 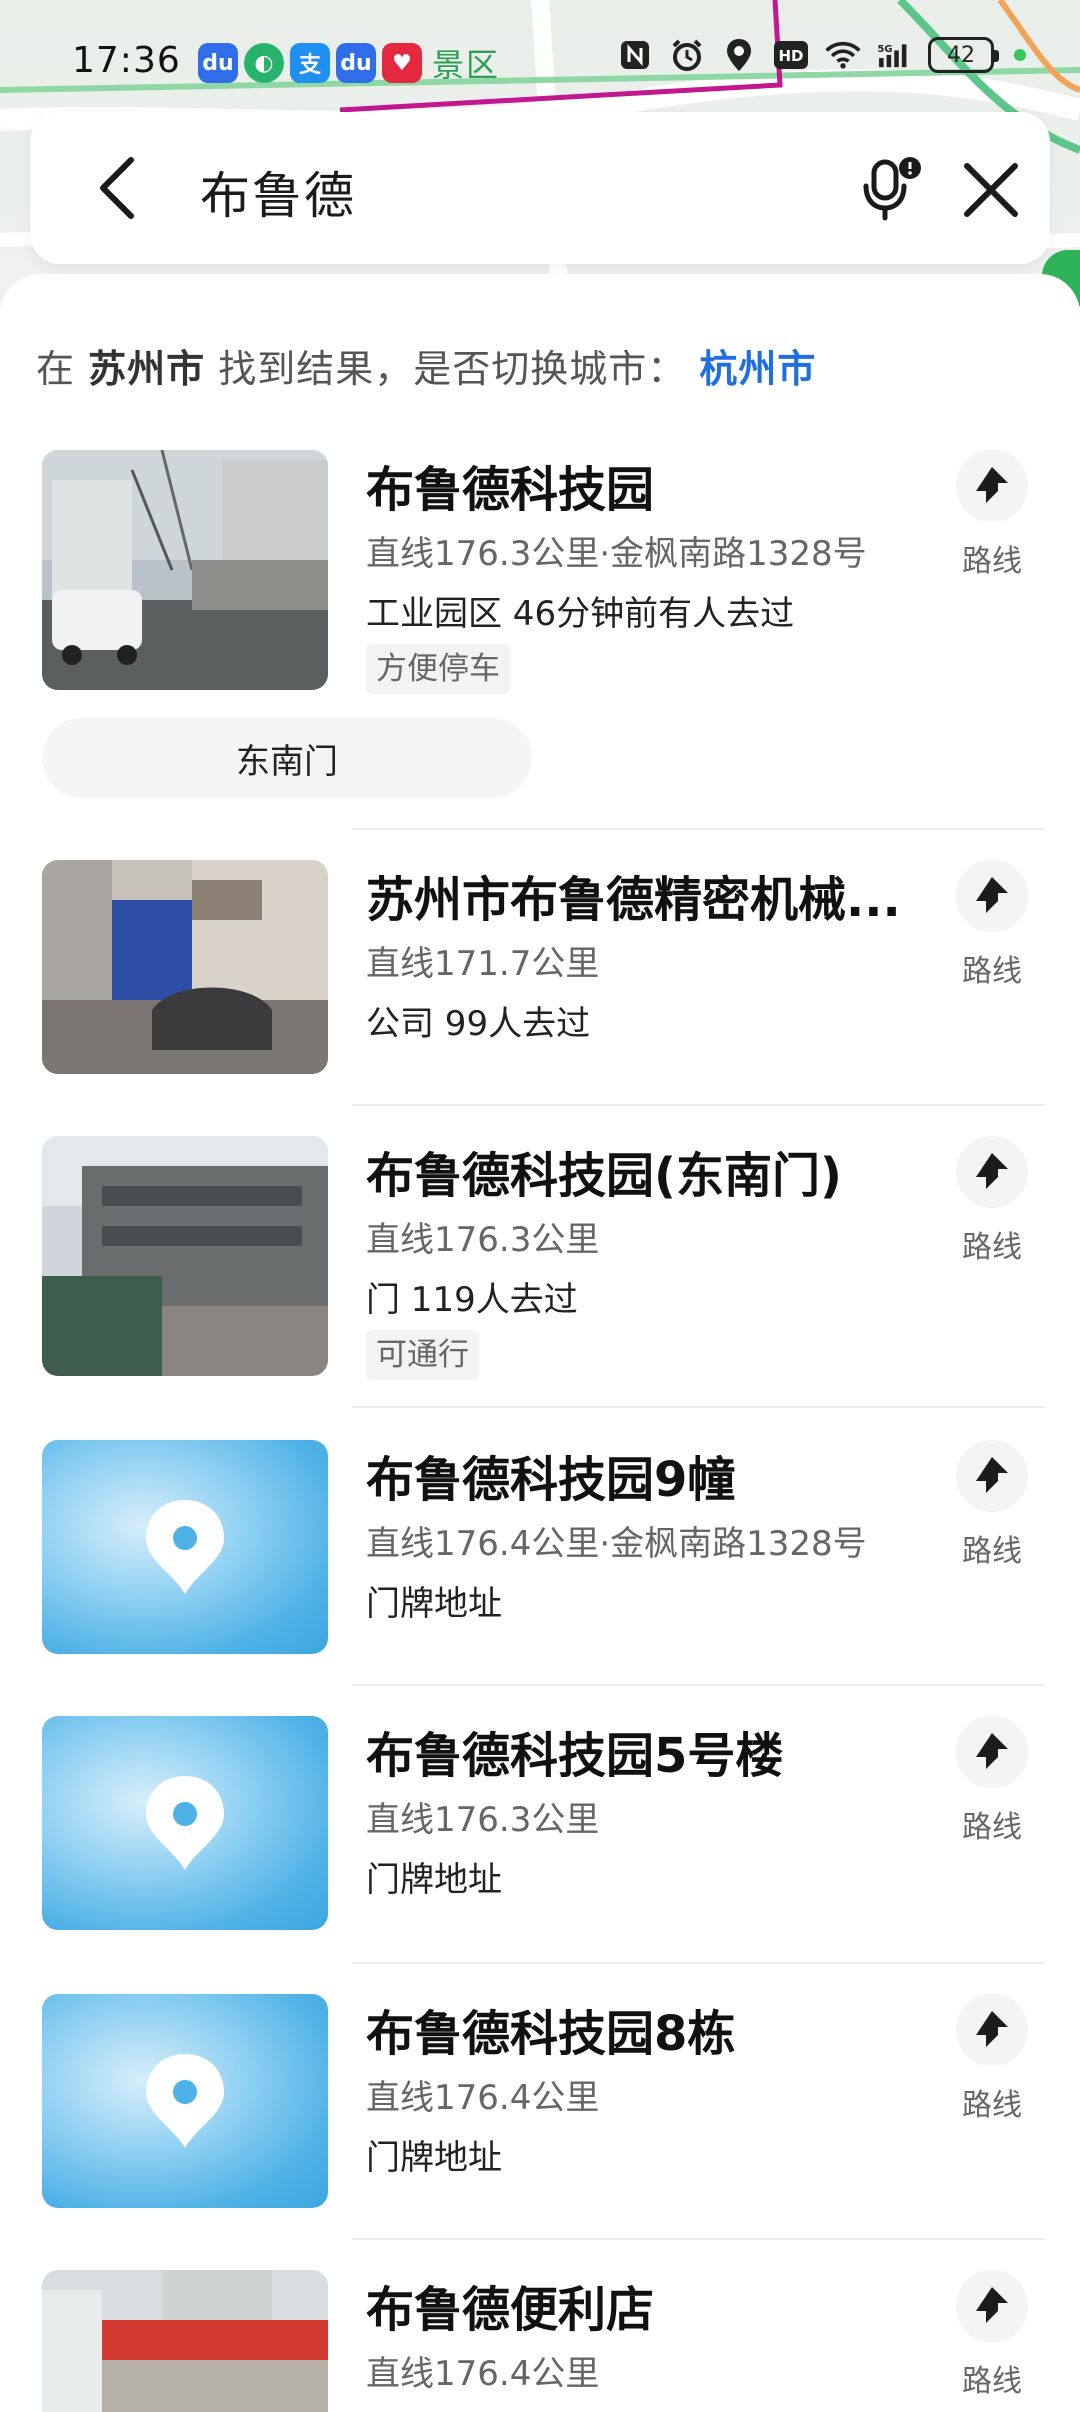 I want to click on result-item: 布鲁德便利店 直线176.4公里 路线, so click(x=540, y=2341).